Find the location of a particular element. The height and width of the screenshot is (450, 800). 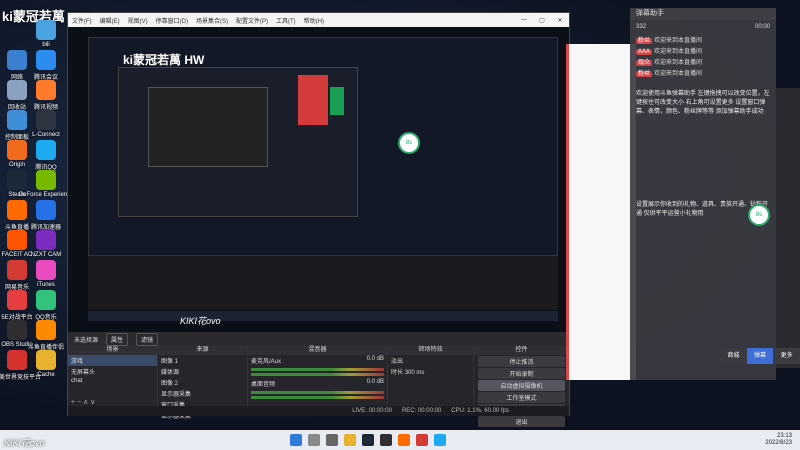

desktop-icon-label: L-Connect is located at coordinates (46, 135).